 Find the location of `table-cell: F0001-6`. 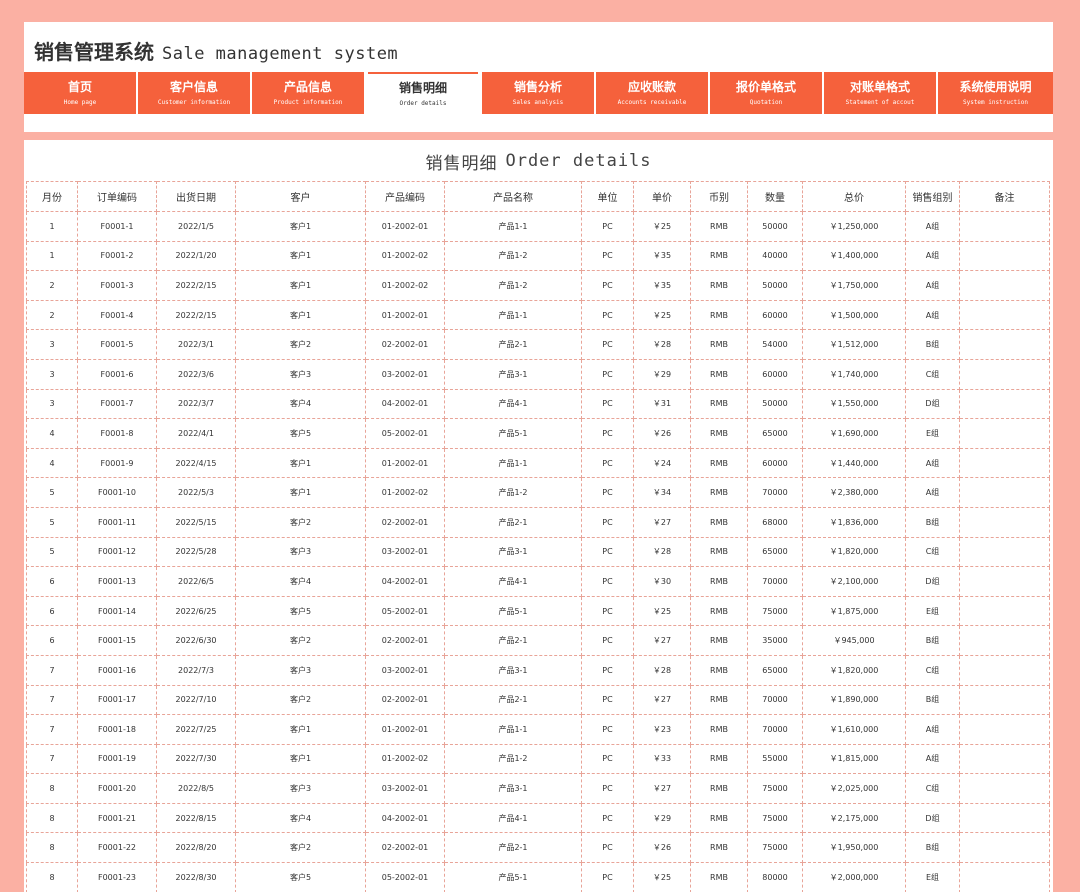

table-cell: F0001-6 is located at coordinates (117, 374).